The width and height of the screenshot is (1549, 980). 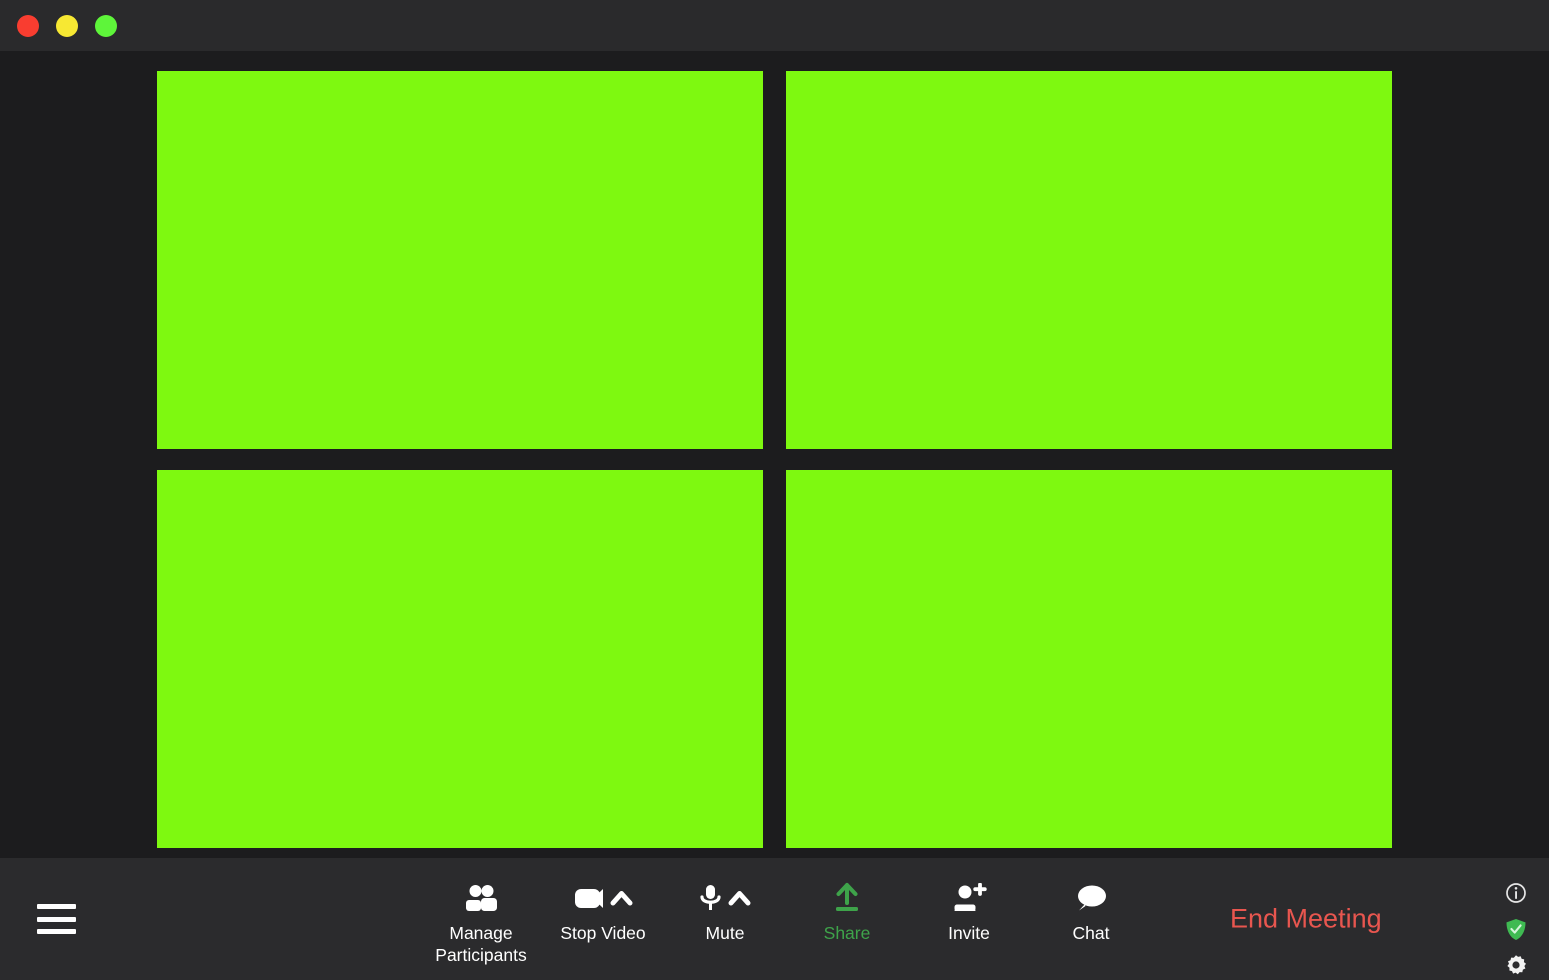 I want to click on shield-check-icon, so click(x=1516, y=929).